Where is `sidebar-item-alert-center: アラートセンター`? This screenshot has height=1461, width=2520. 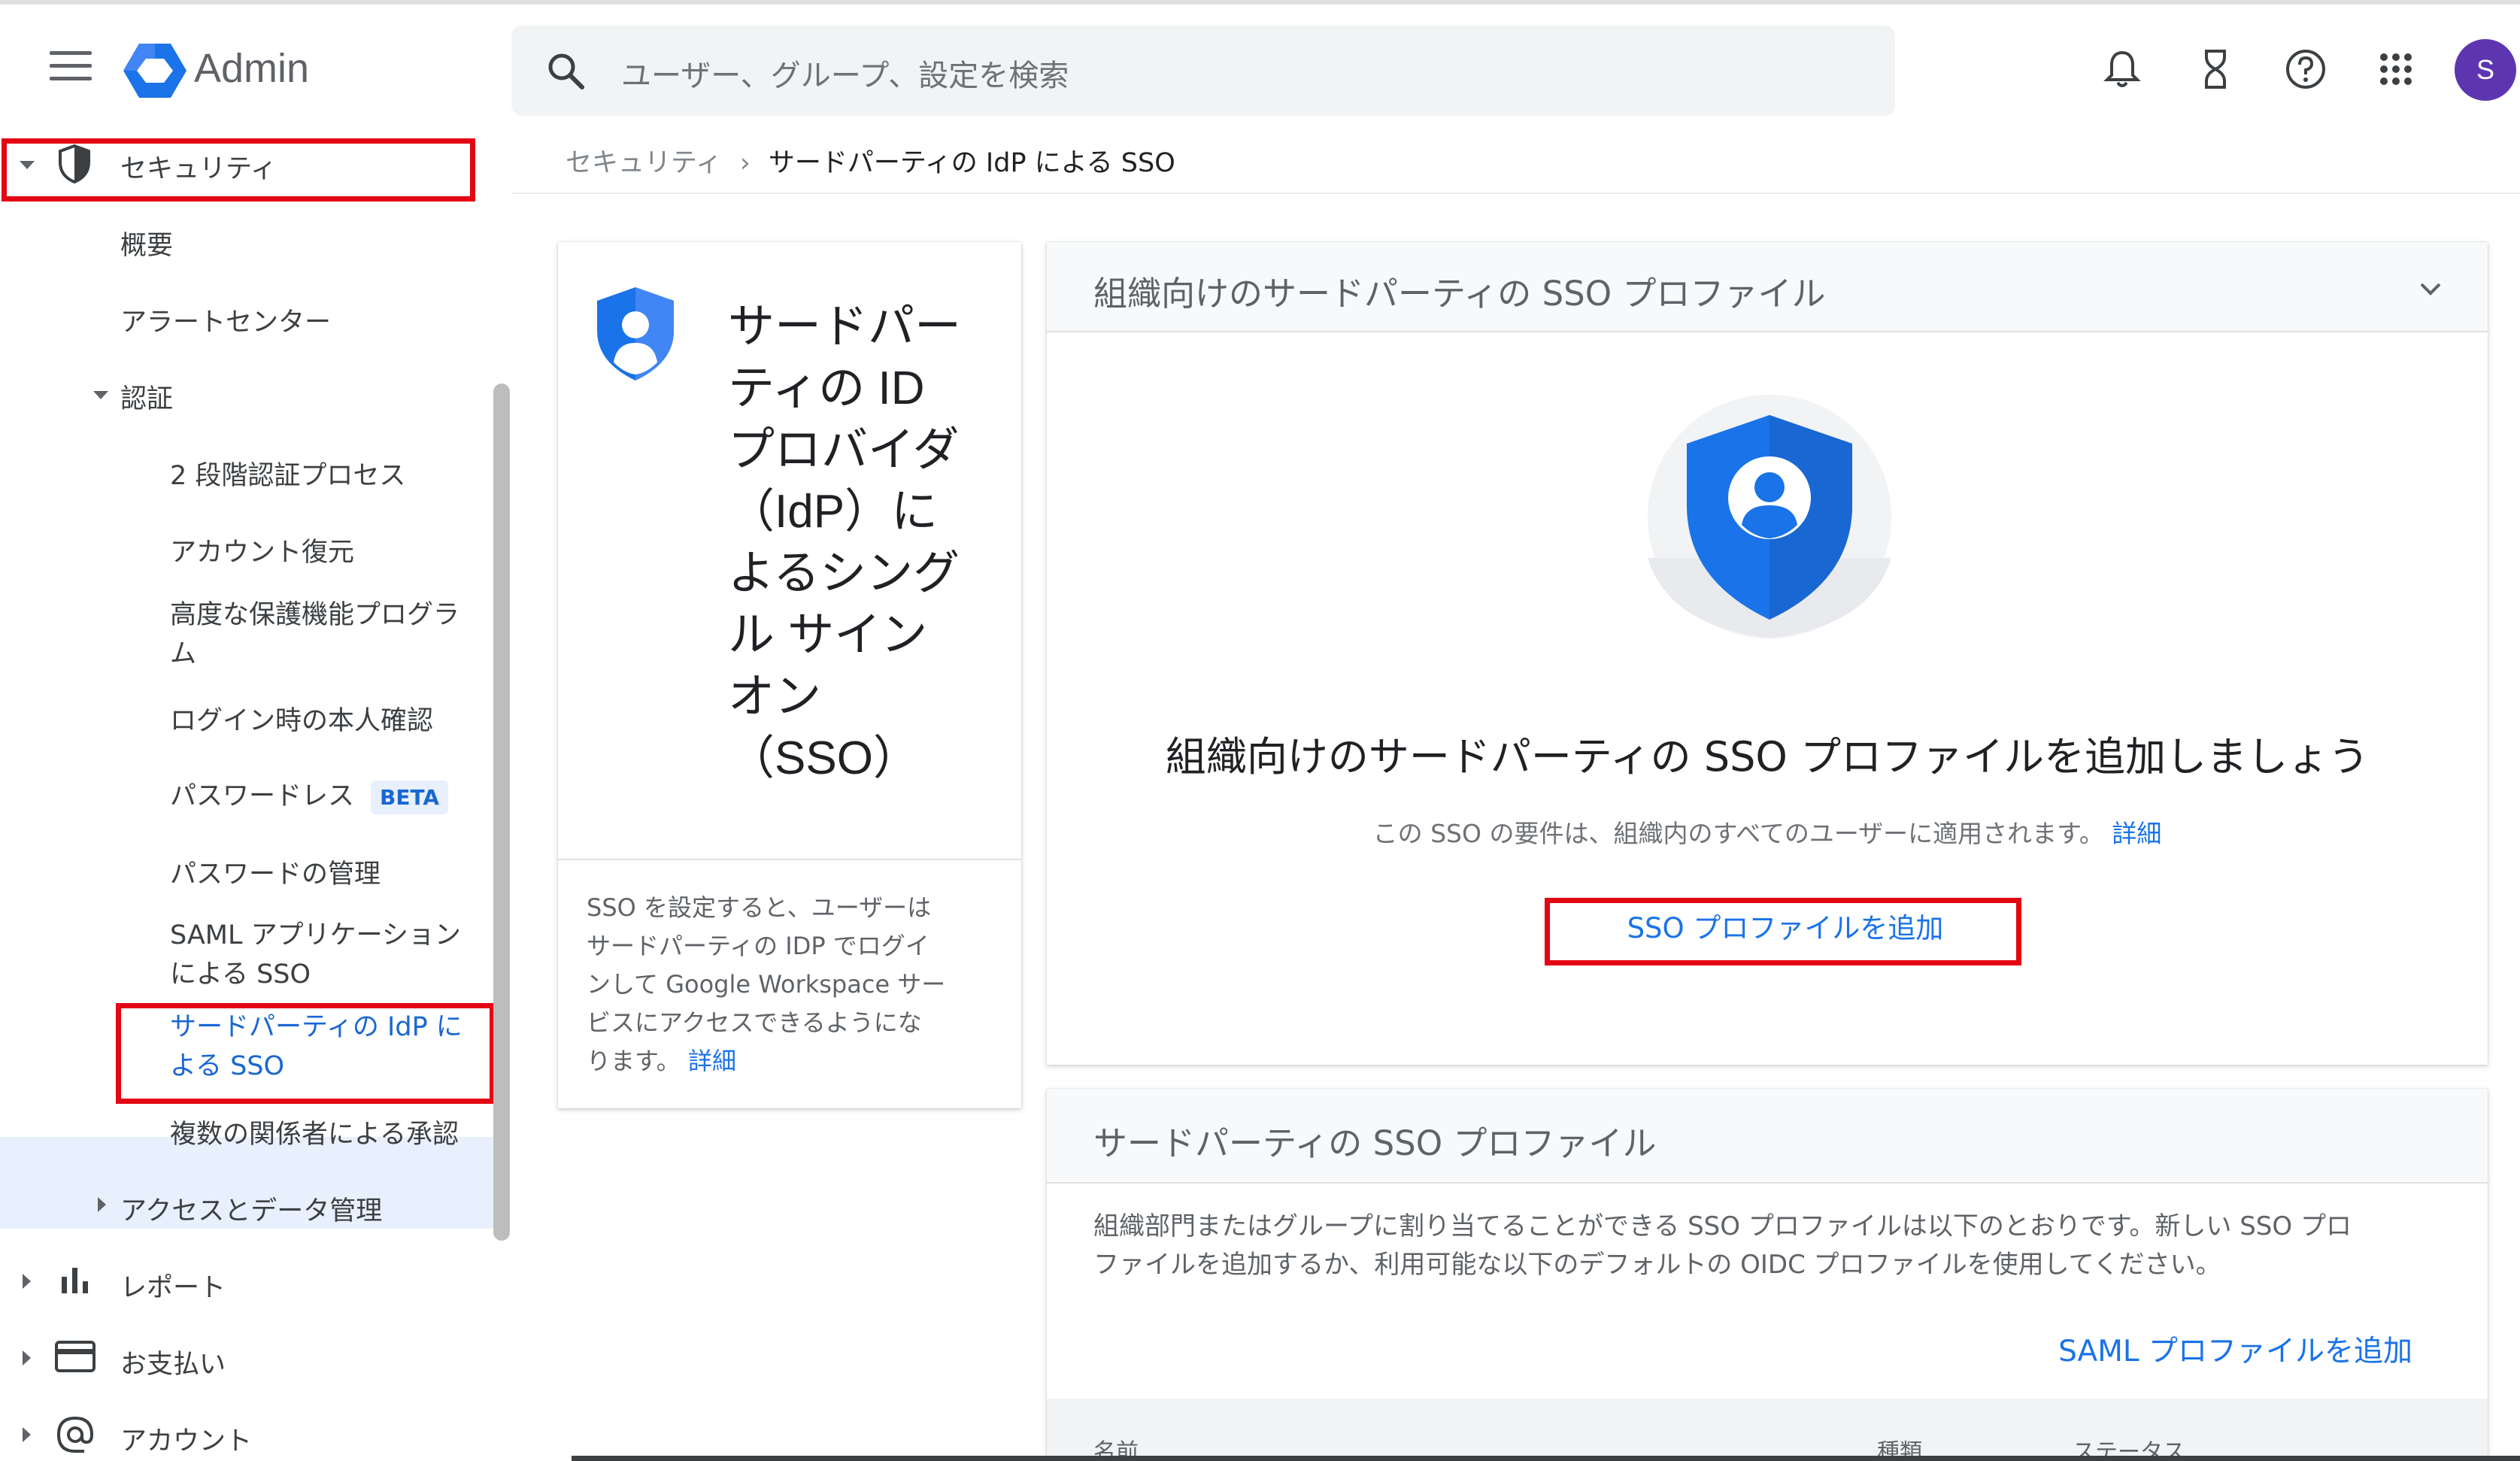
sidebar-item-alert-center: アラートセンター is located at coordinates (225, 320).